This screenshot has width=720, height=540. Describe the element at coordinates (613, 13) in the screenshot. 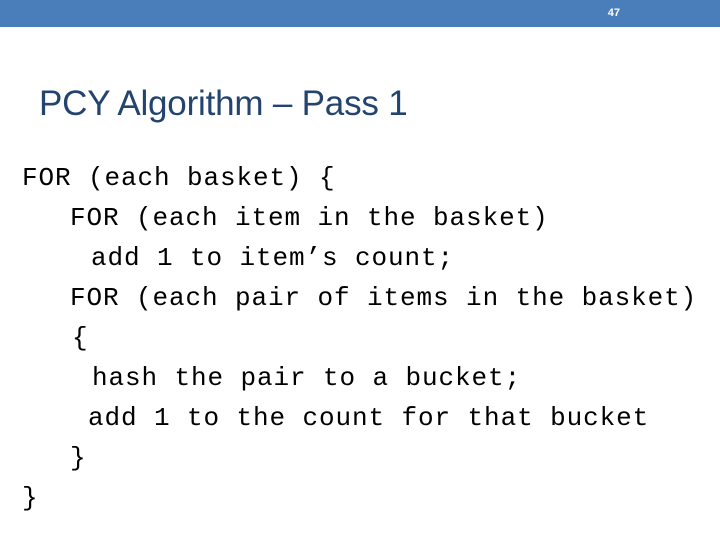

I see `slide-number: 47` at that location.